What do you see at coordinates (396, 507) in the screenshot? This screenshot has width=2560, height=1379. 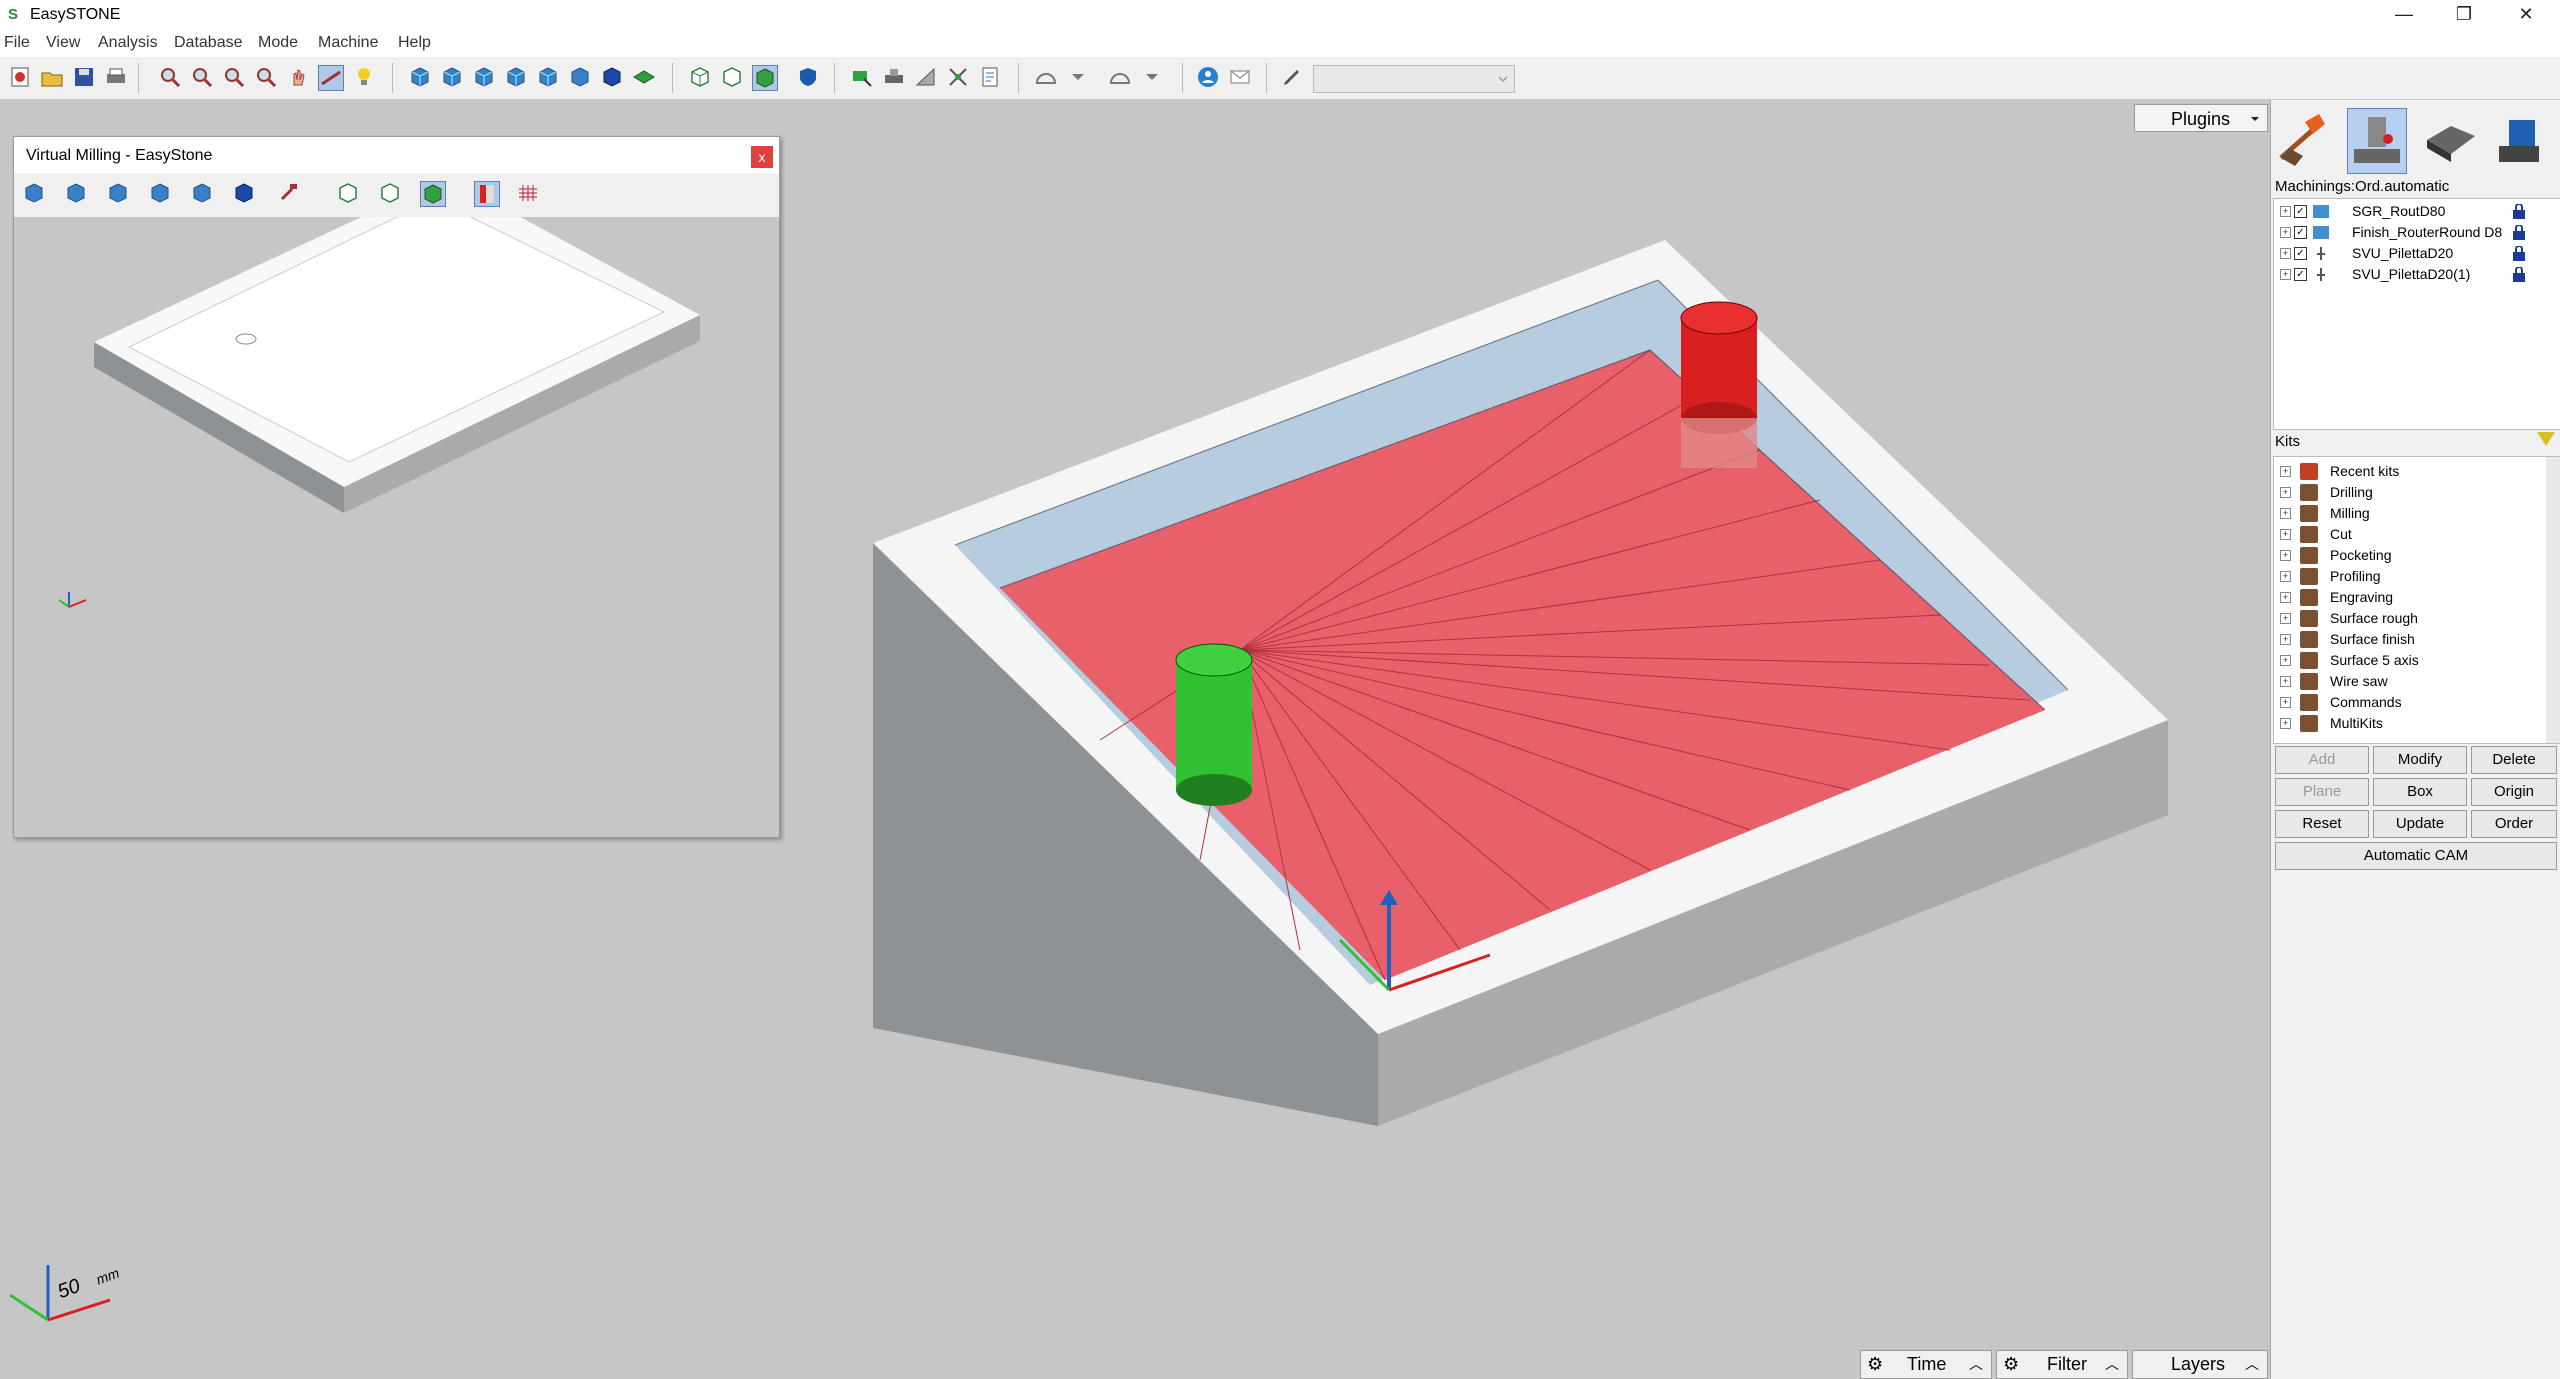 I see `vm-viewport` at bounding box center [396, 507].